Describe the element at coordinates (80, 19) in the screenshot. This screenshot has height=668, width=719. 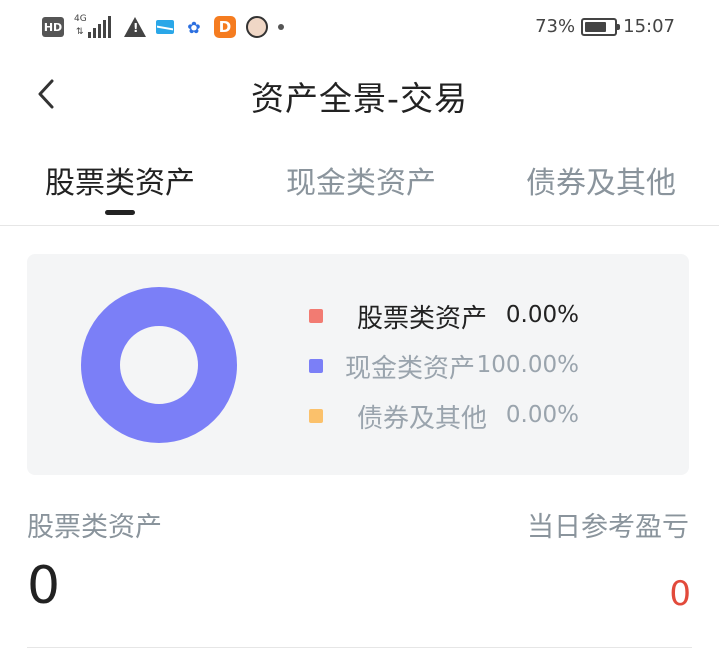
I see `network-label: 4G` at that location.